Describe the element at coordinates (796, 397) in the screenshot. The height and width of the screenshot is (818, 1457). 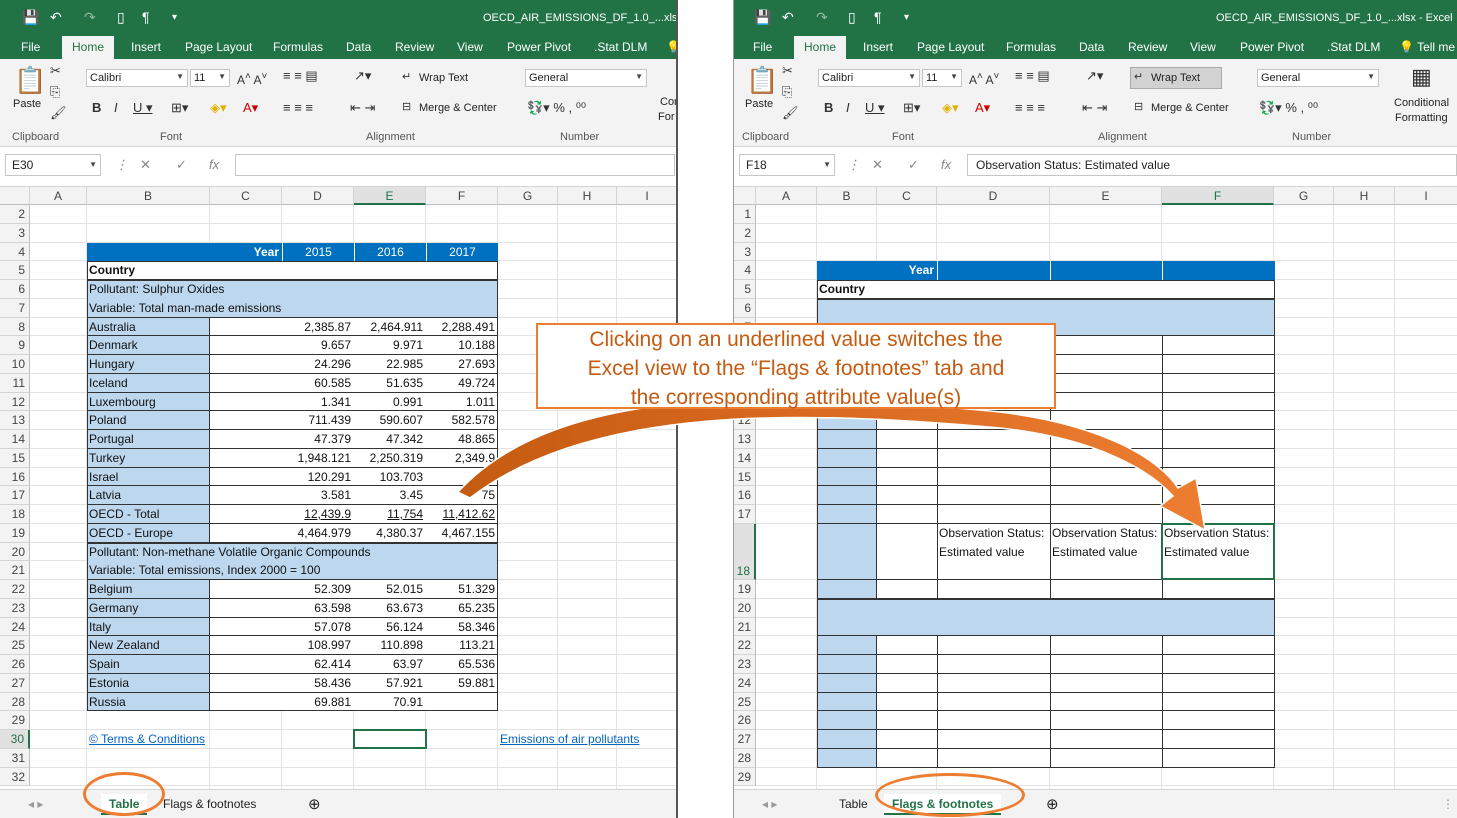
I see `callout-line-3: the corresponding attribute value(s)` at that location.